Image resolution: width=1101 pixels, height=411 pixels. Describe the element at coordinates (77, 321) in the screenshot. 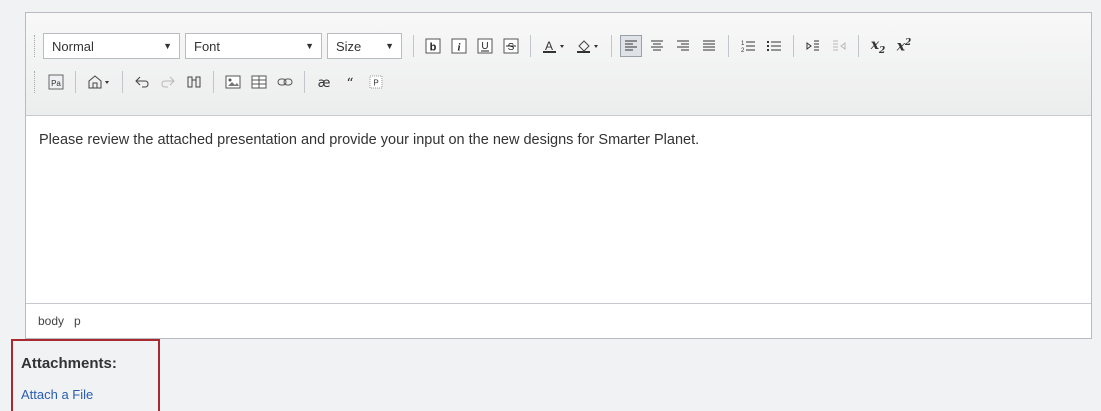

I see `path-item-p: p` at that location.